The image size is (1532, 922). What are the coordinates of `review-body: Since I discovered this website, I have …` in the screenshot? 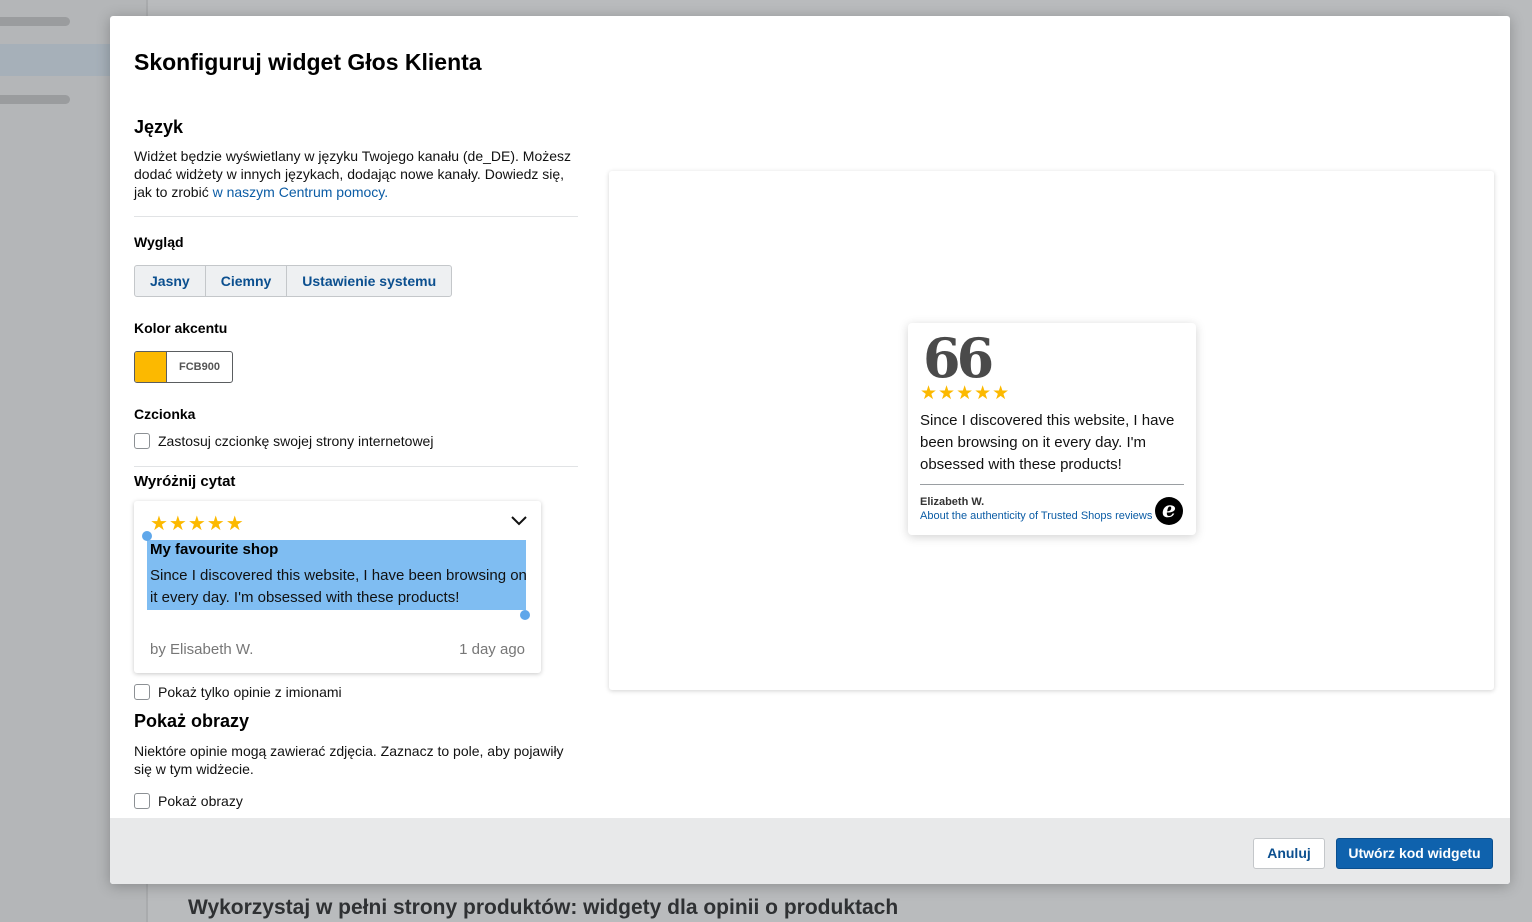 It's located at (339, 587).